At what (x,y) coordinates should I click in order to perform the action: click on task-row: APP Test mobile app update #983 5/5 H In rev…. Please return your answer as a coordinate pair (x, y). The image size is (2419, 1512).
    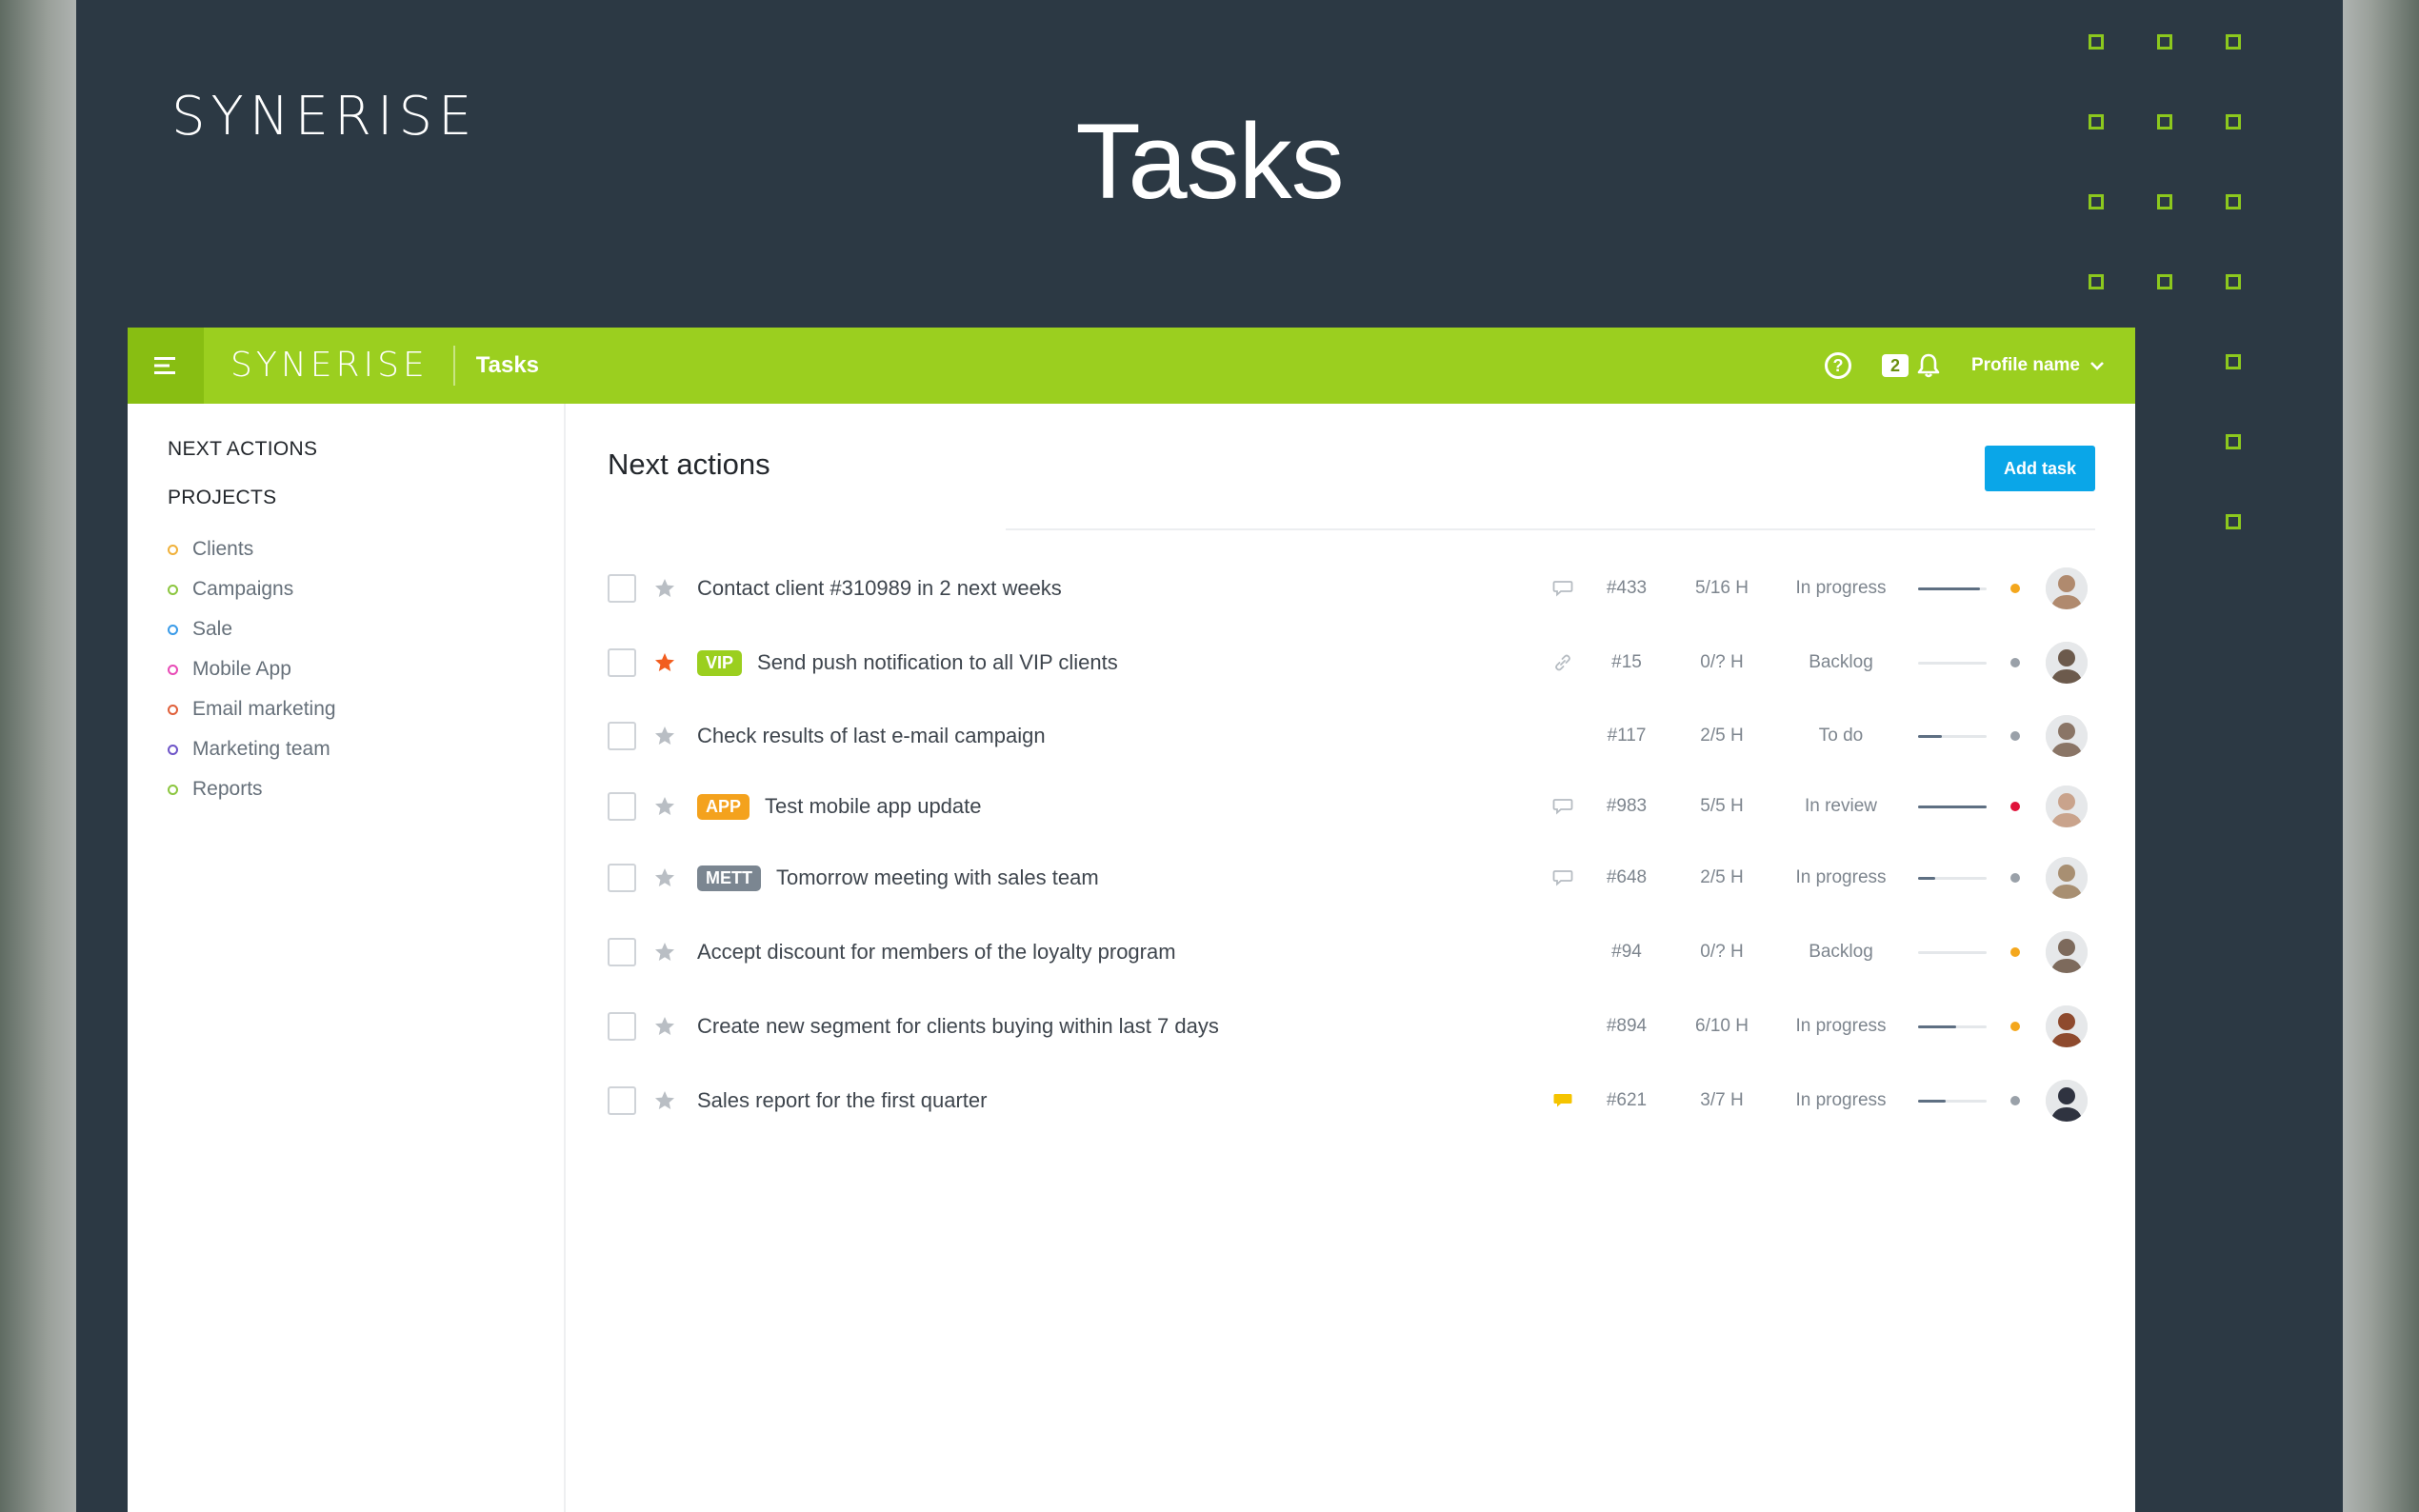
    Looking at the image, I should click on (1351, 806).